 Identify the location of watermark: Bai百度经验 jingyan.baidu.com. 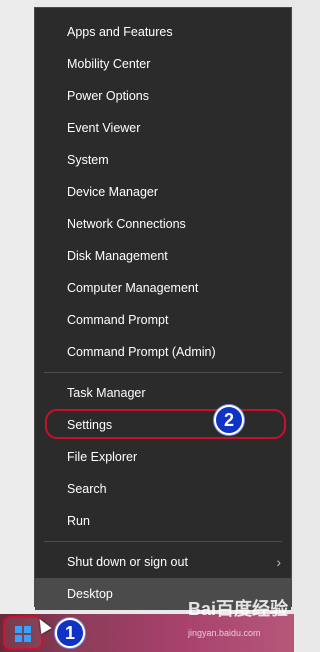
(238, 623).